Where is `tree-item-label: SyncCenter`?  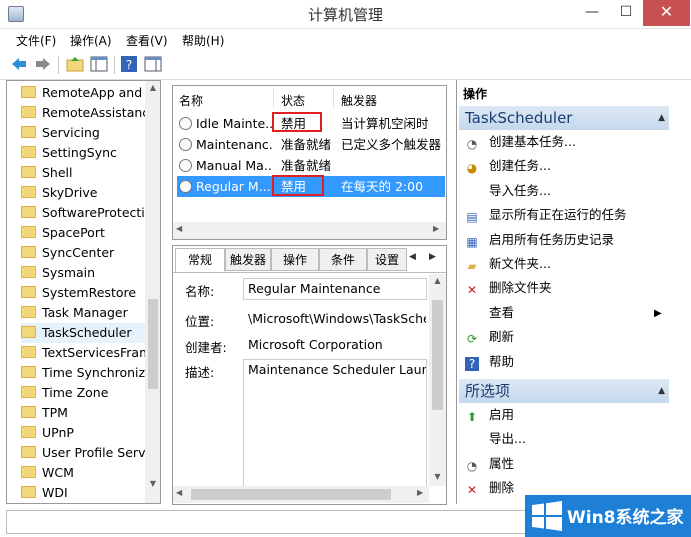 tree-item-label: SyncCenter is located at coordinates (78, 252).